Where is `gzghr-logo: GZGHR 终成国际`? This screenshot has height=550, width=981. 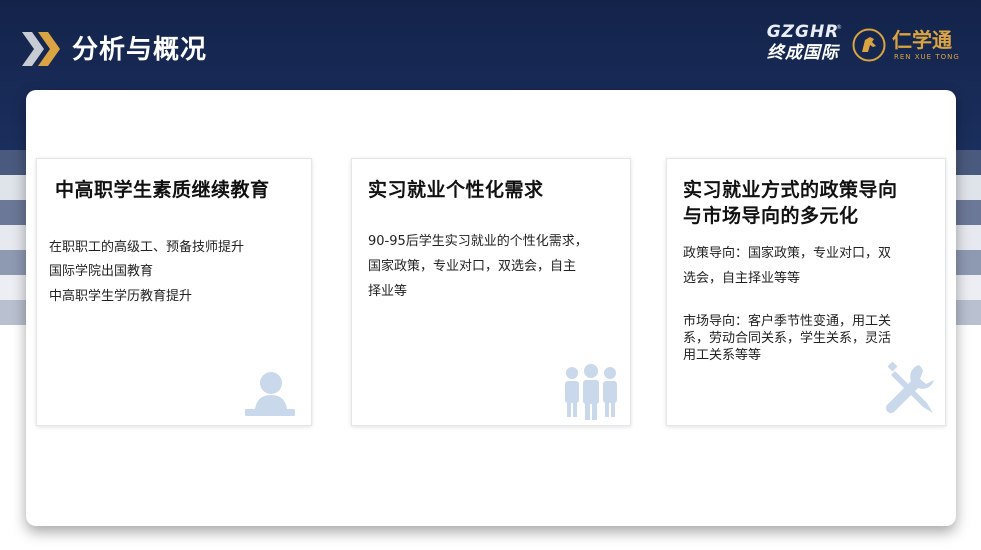
gzghr-logo: GZGHR 终成国际 is located at coordinates (803, 45).